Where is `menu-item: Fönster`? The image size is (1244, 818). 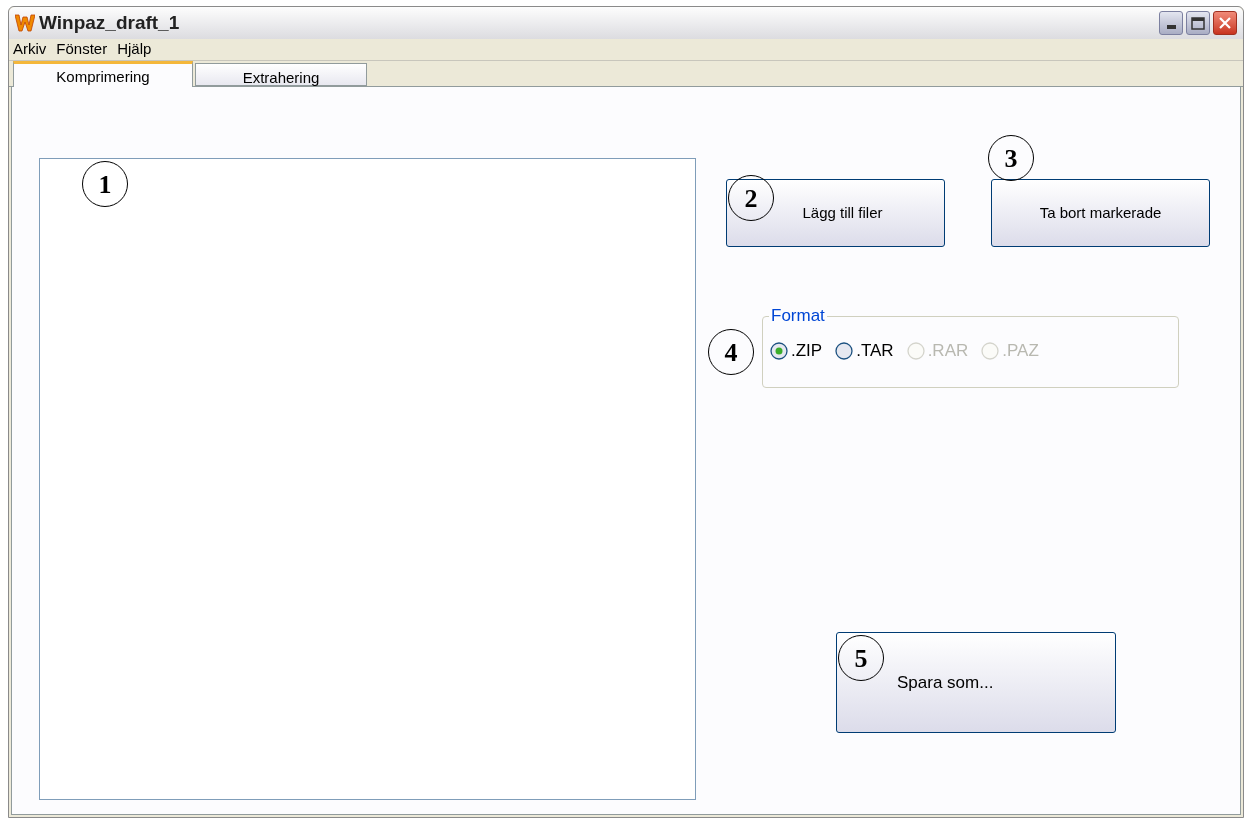
menu-item: Fönster is located at coordinates (82, 49).